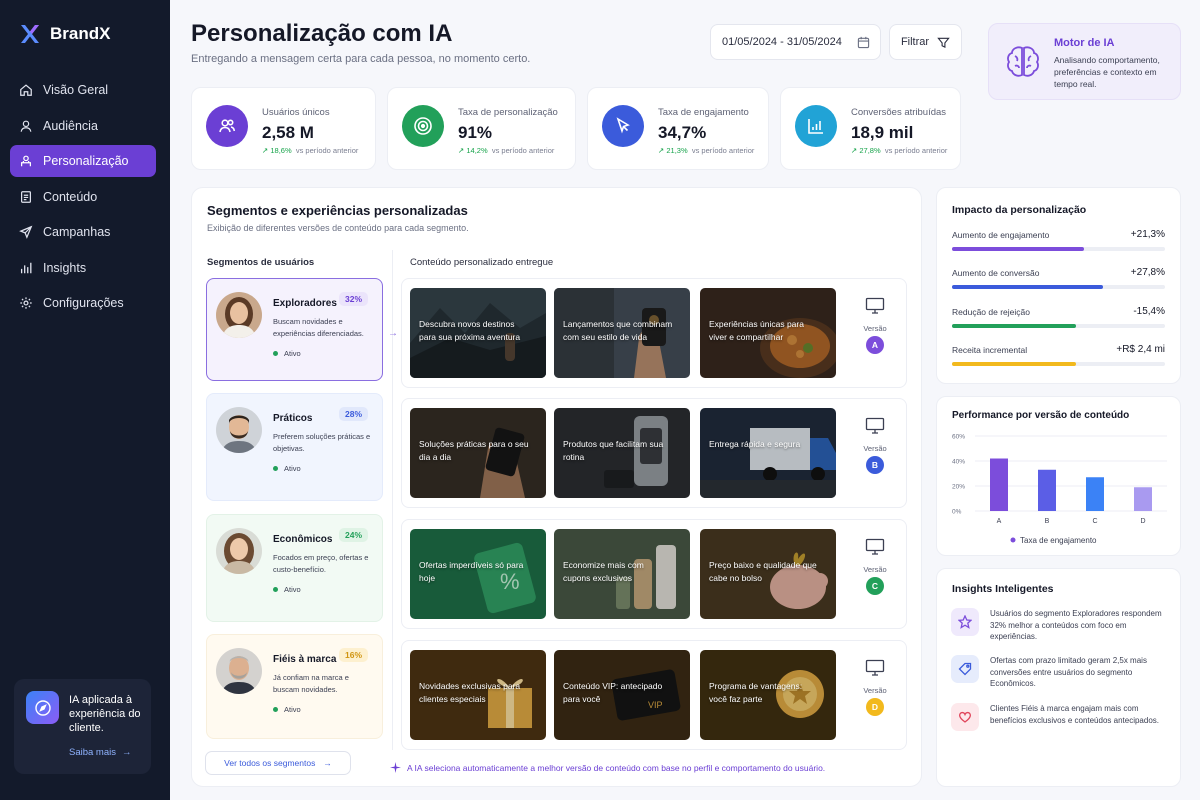  What do you see at coordinates (471, 571) in the screenshot?
I see `tile-caption: Ofertas imperdíveis só para hoje` at bounding box center [471, 571].